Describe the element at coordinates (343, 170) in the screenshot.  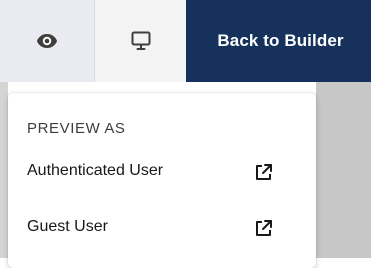
I see `background-panel-right` at that location.